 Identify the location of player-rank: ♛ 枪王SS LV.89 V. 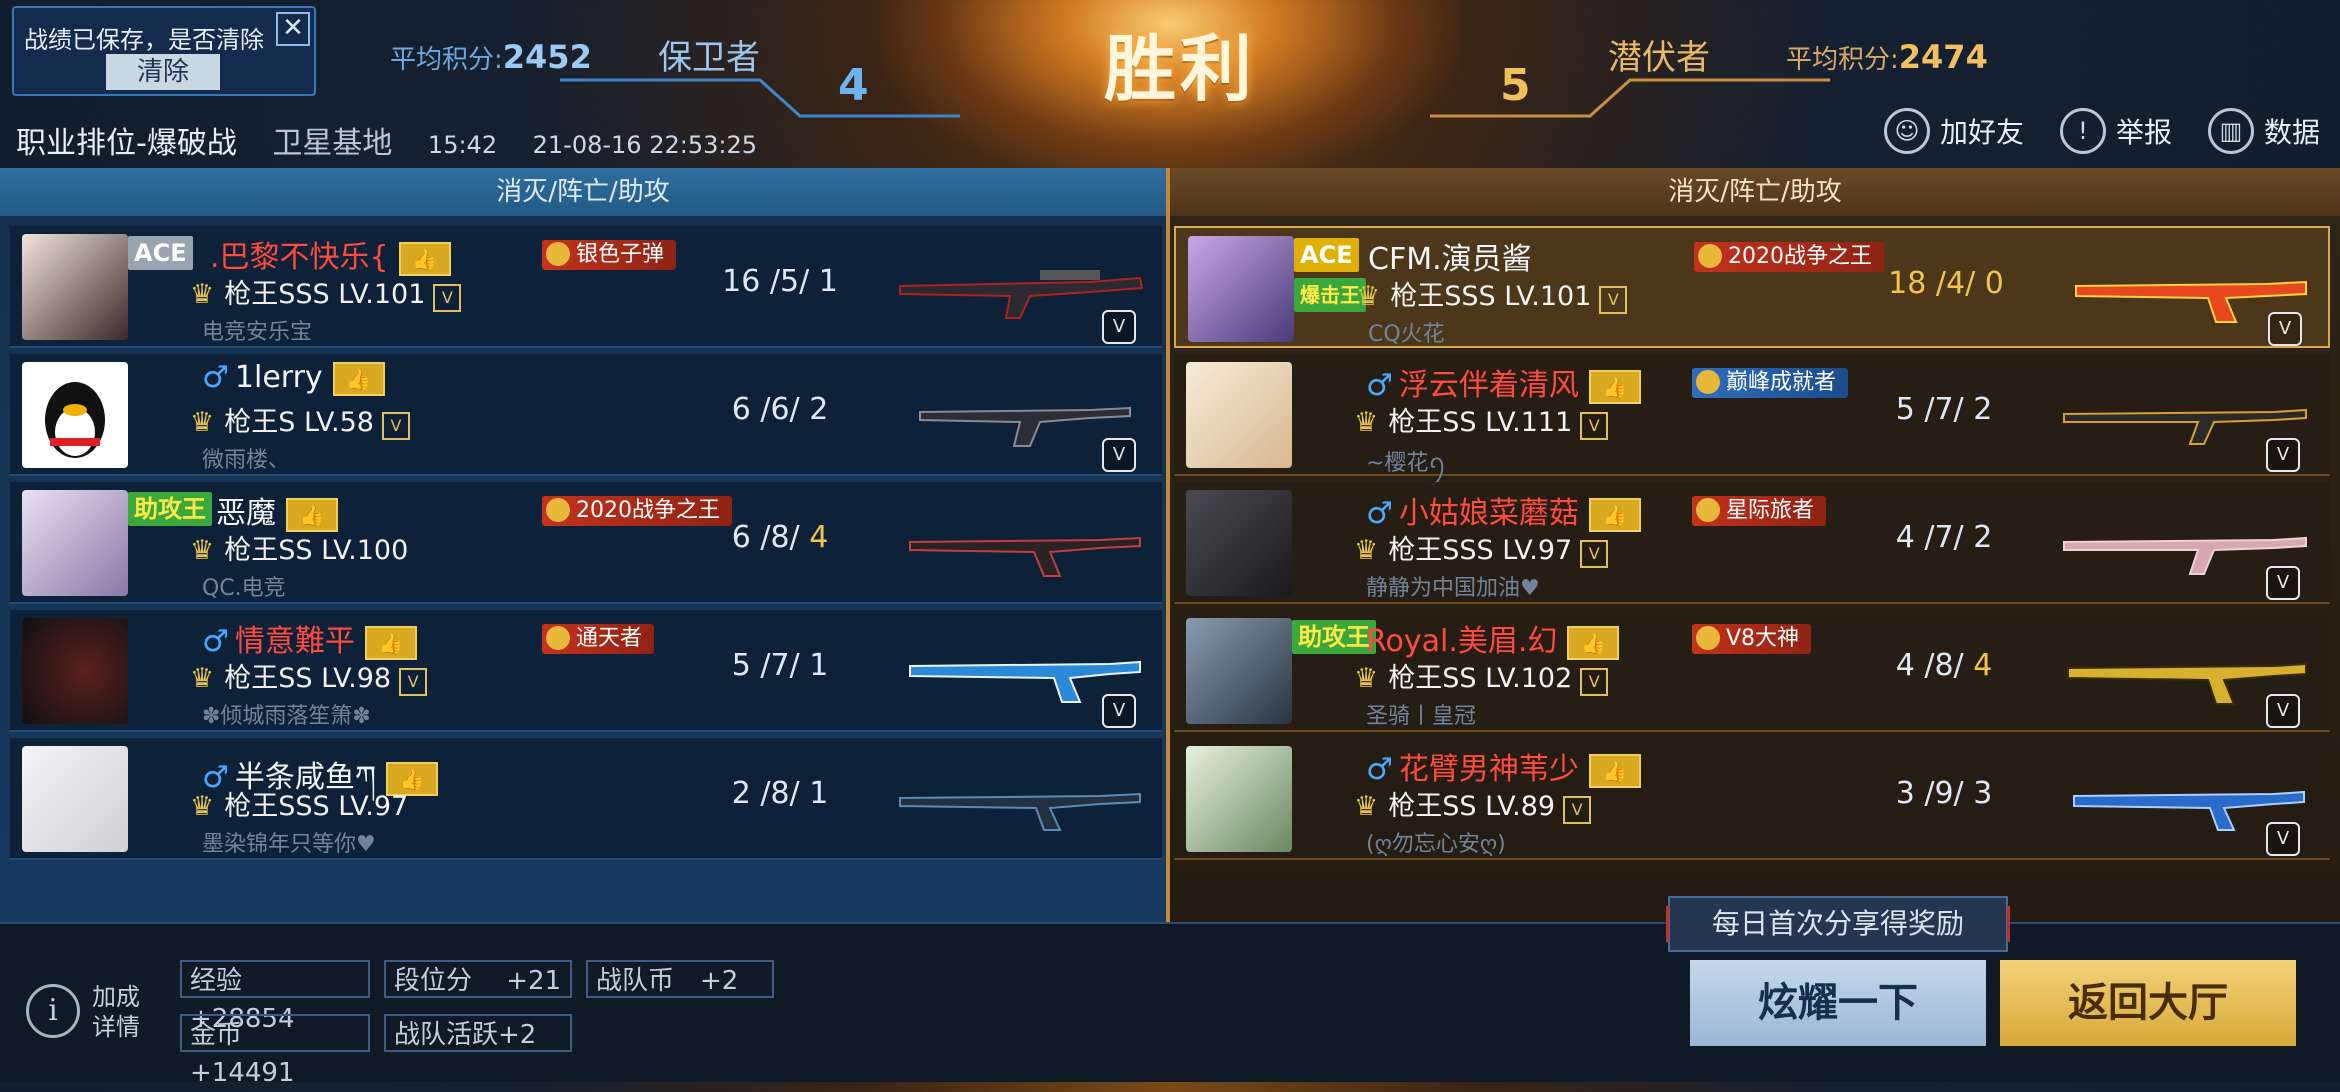
(1473, 804).